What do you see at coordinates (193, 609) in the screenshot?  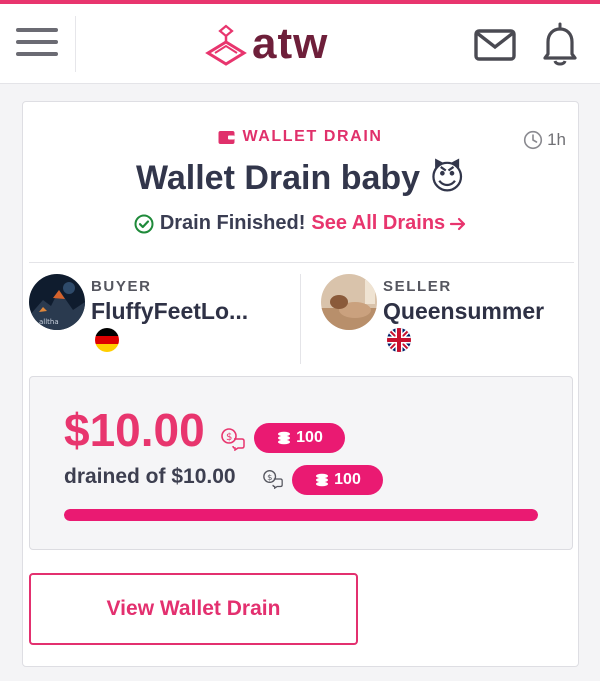 I see `view-wallet-drain-button: View Wallet Drain` at bounding box center [193, 609].